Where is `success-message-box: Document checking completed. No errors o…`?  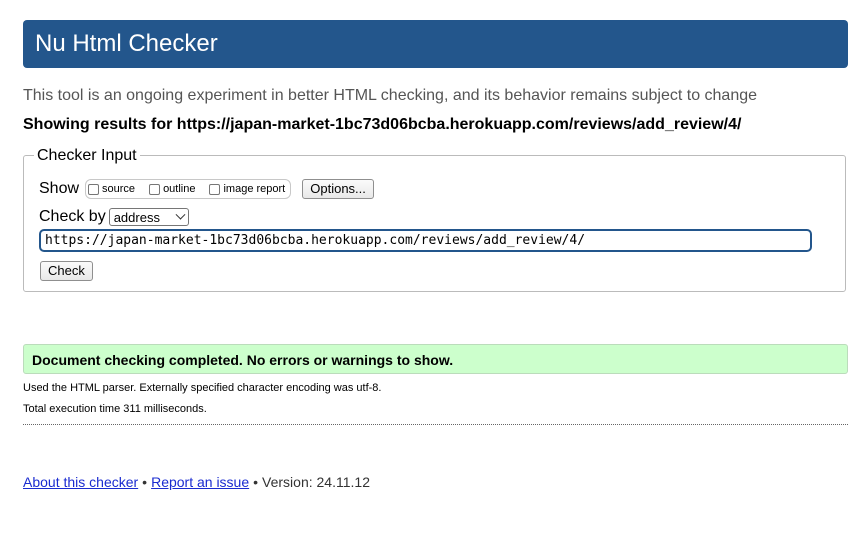
success-message-box: Document checking completed. No errors o… is located at coordinates (435, 359).